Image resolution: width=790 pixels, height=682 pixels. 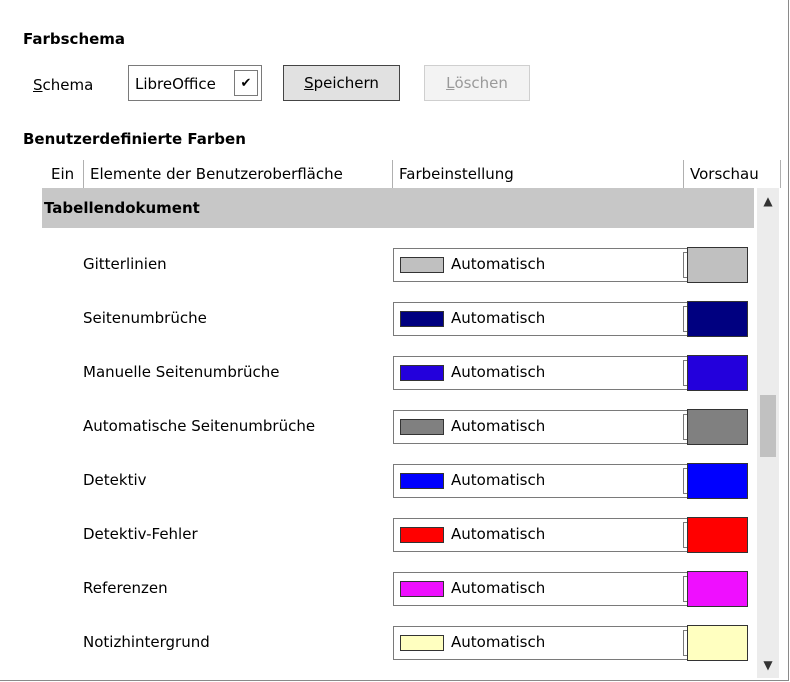 What do you see at coordinates (62, 174) in the screenshot?
I see `column-header-on: Ein` at bounding box center [62, 174].